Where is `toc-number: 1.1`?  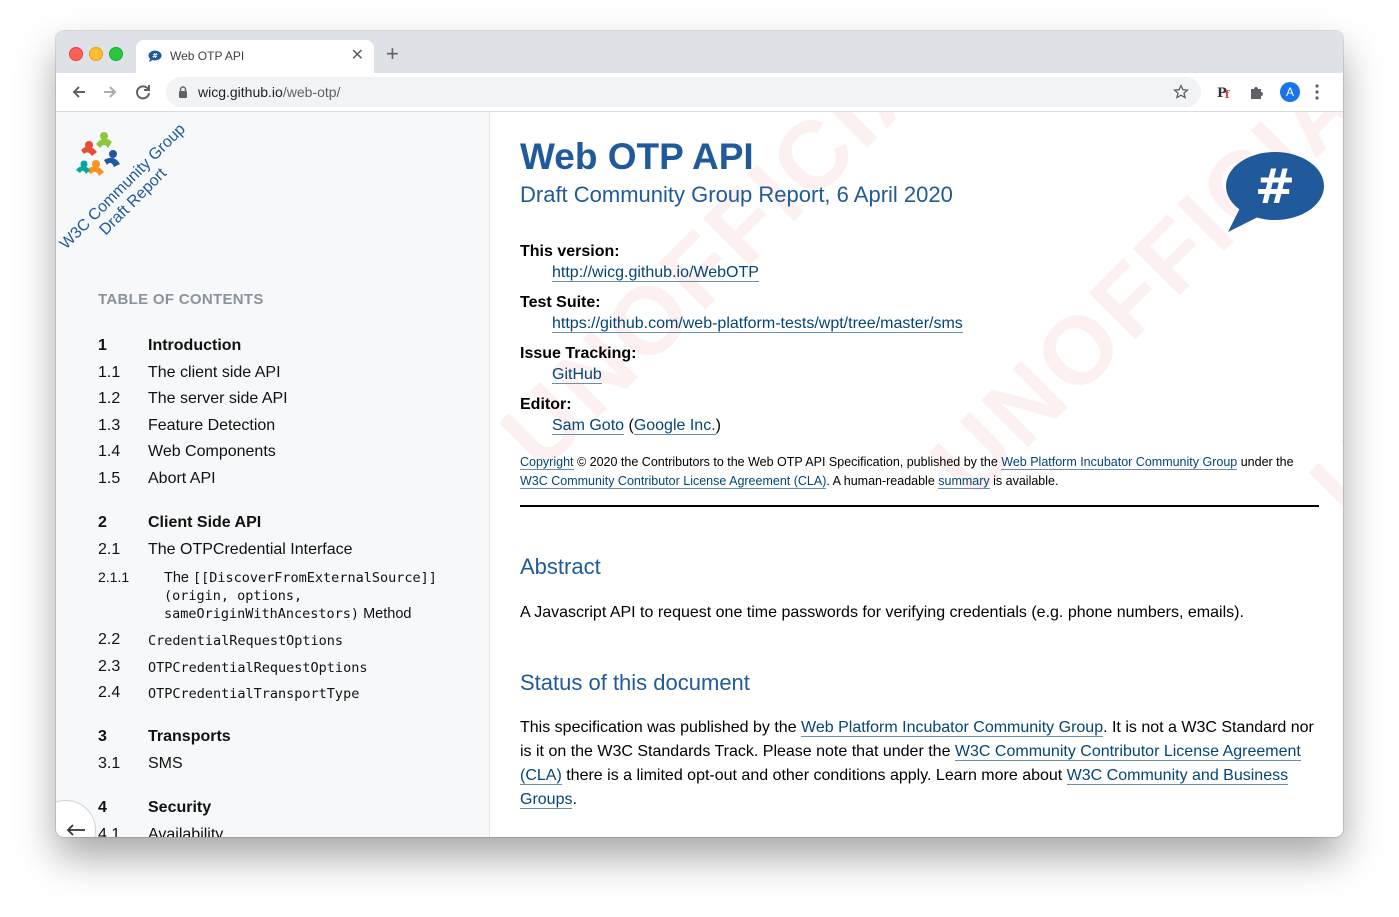 toc-number: 1.1 is located at coordinates (109, 372).